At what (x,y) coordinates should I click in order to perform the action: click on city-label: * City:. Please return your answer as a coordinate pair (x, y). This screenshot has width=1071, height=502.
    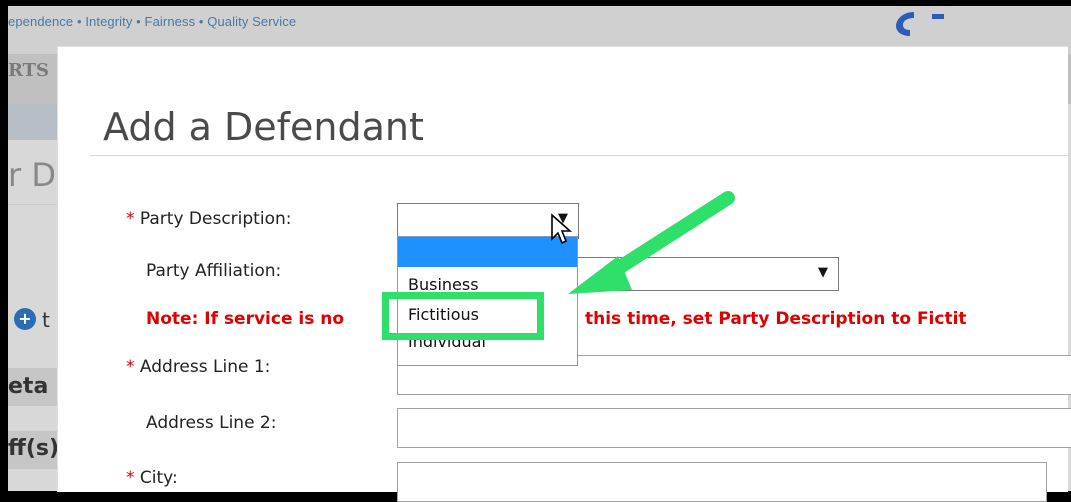
    Looking at the image, I should click on (152, 478).